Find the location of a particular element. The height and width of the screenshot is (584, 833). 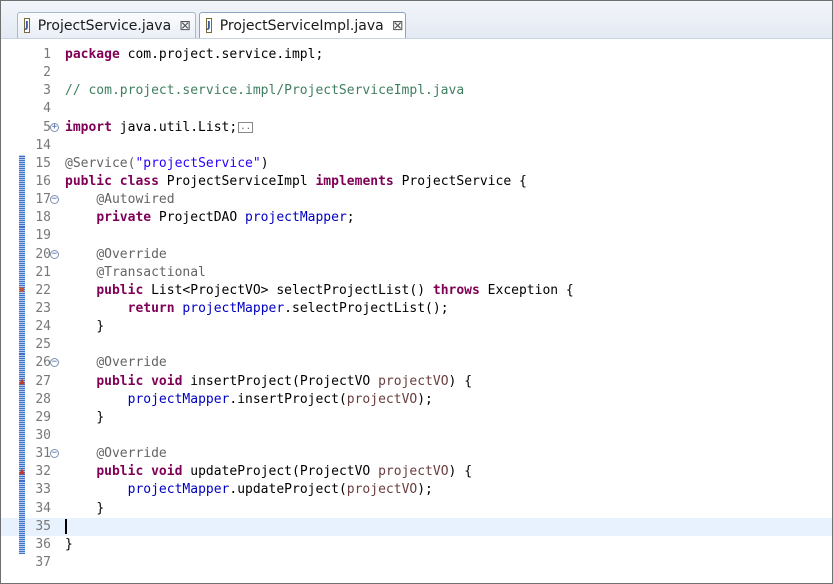

line-number: 18 is located at coordinates (43, 218).